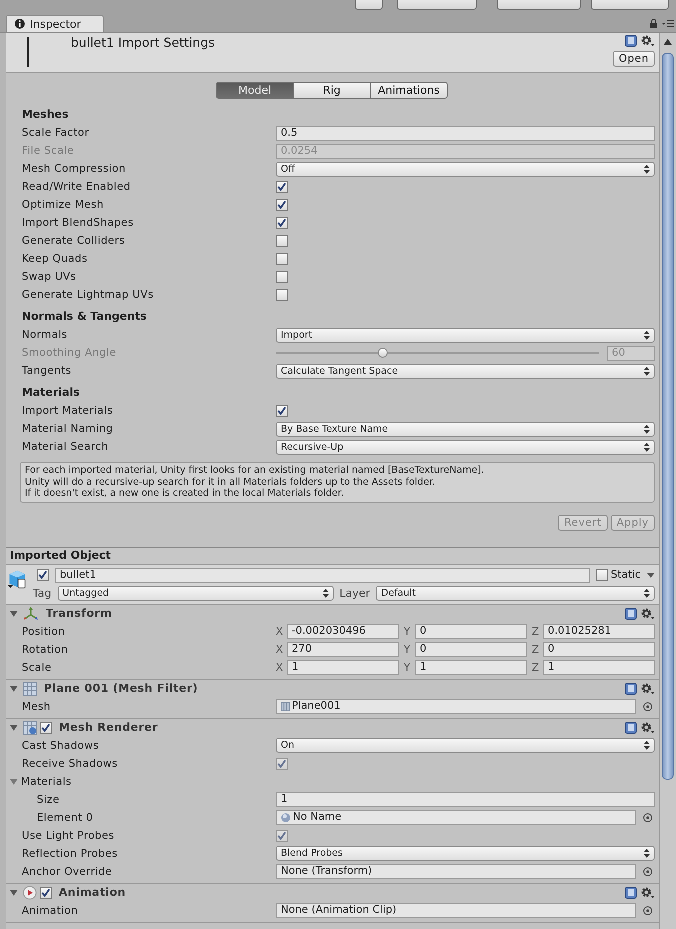 The width and height of the screenshot is (676, 929). I want to click on dropdown: Calculate Tangent Space, so click(466, 371).